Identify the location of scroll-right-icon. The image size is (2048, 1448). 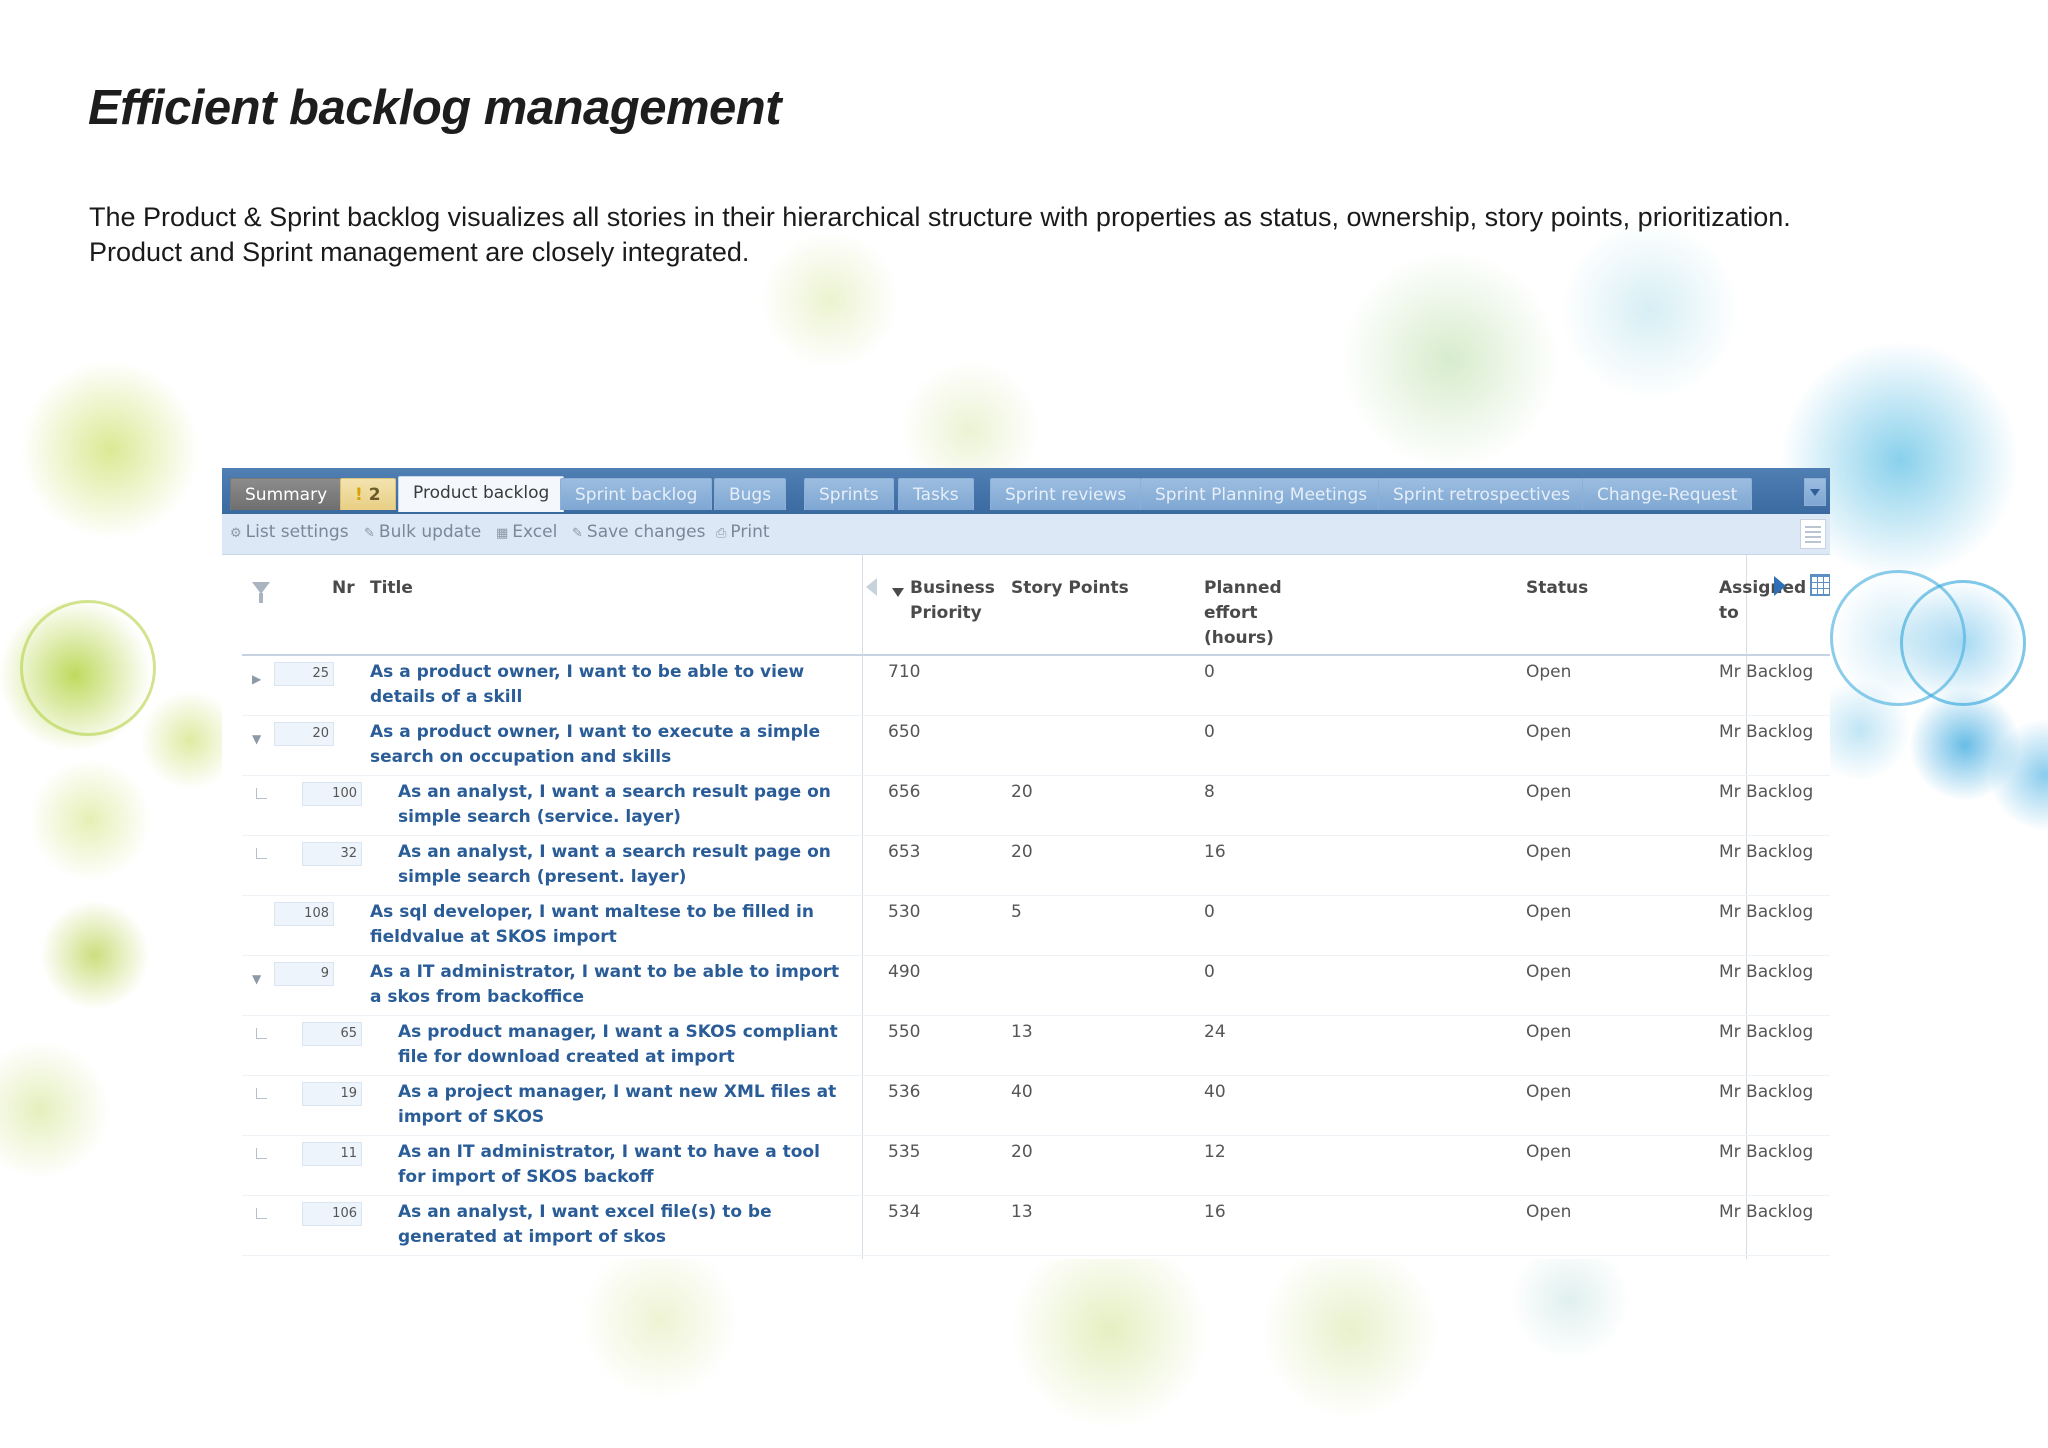
(1780, 586).